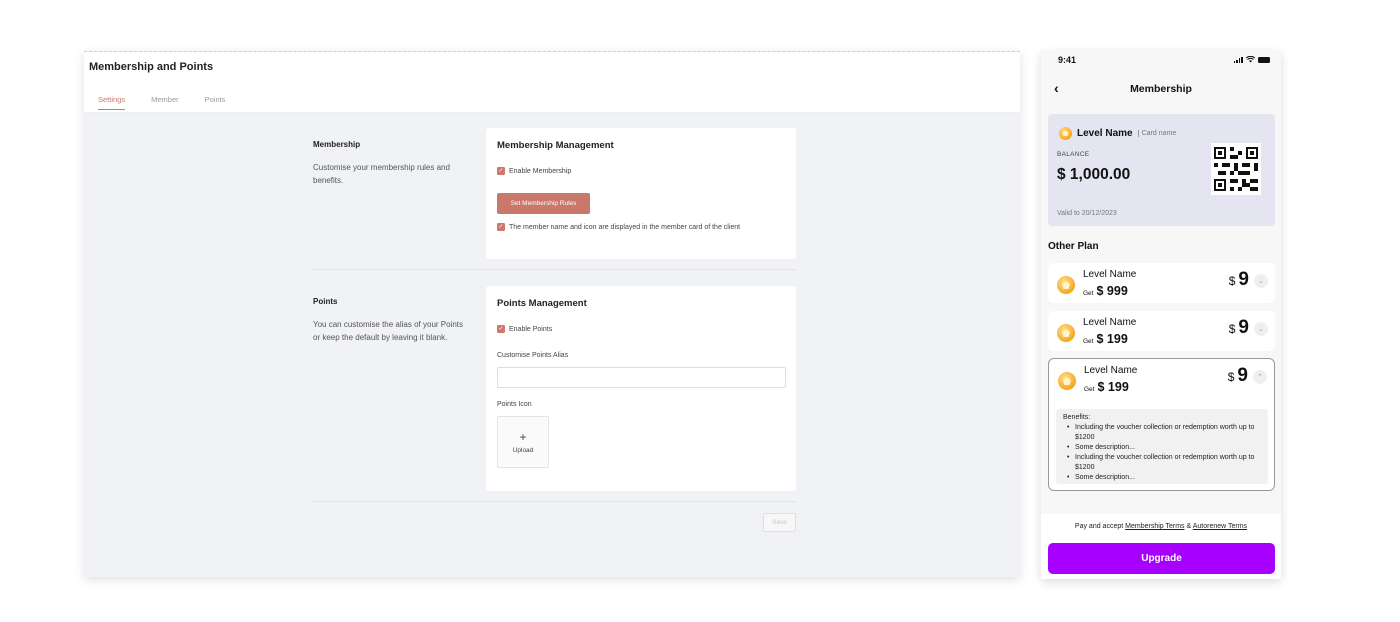  I want to click on status-bar: 9:41, so click(1161, 62).